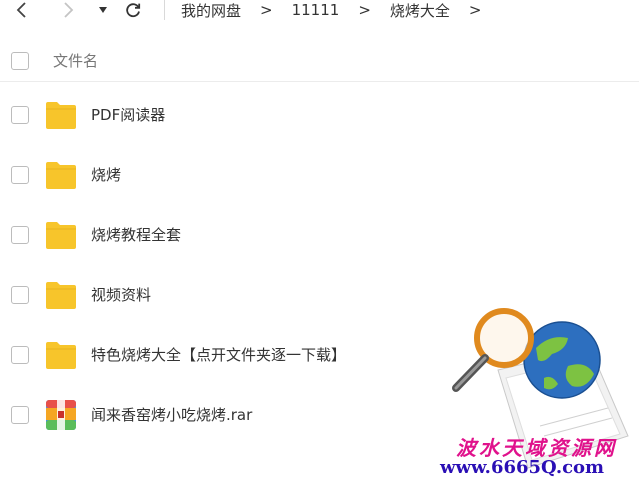 This screenshot has height=492, width=639. I want to click on back-button, so click(22, 10).